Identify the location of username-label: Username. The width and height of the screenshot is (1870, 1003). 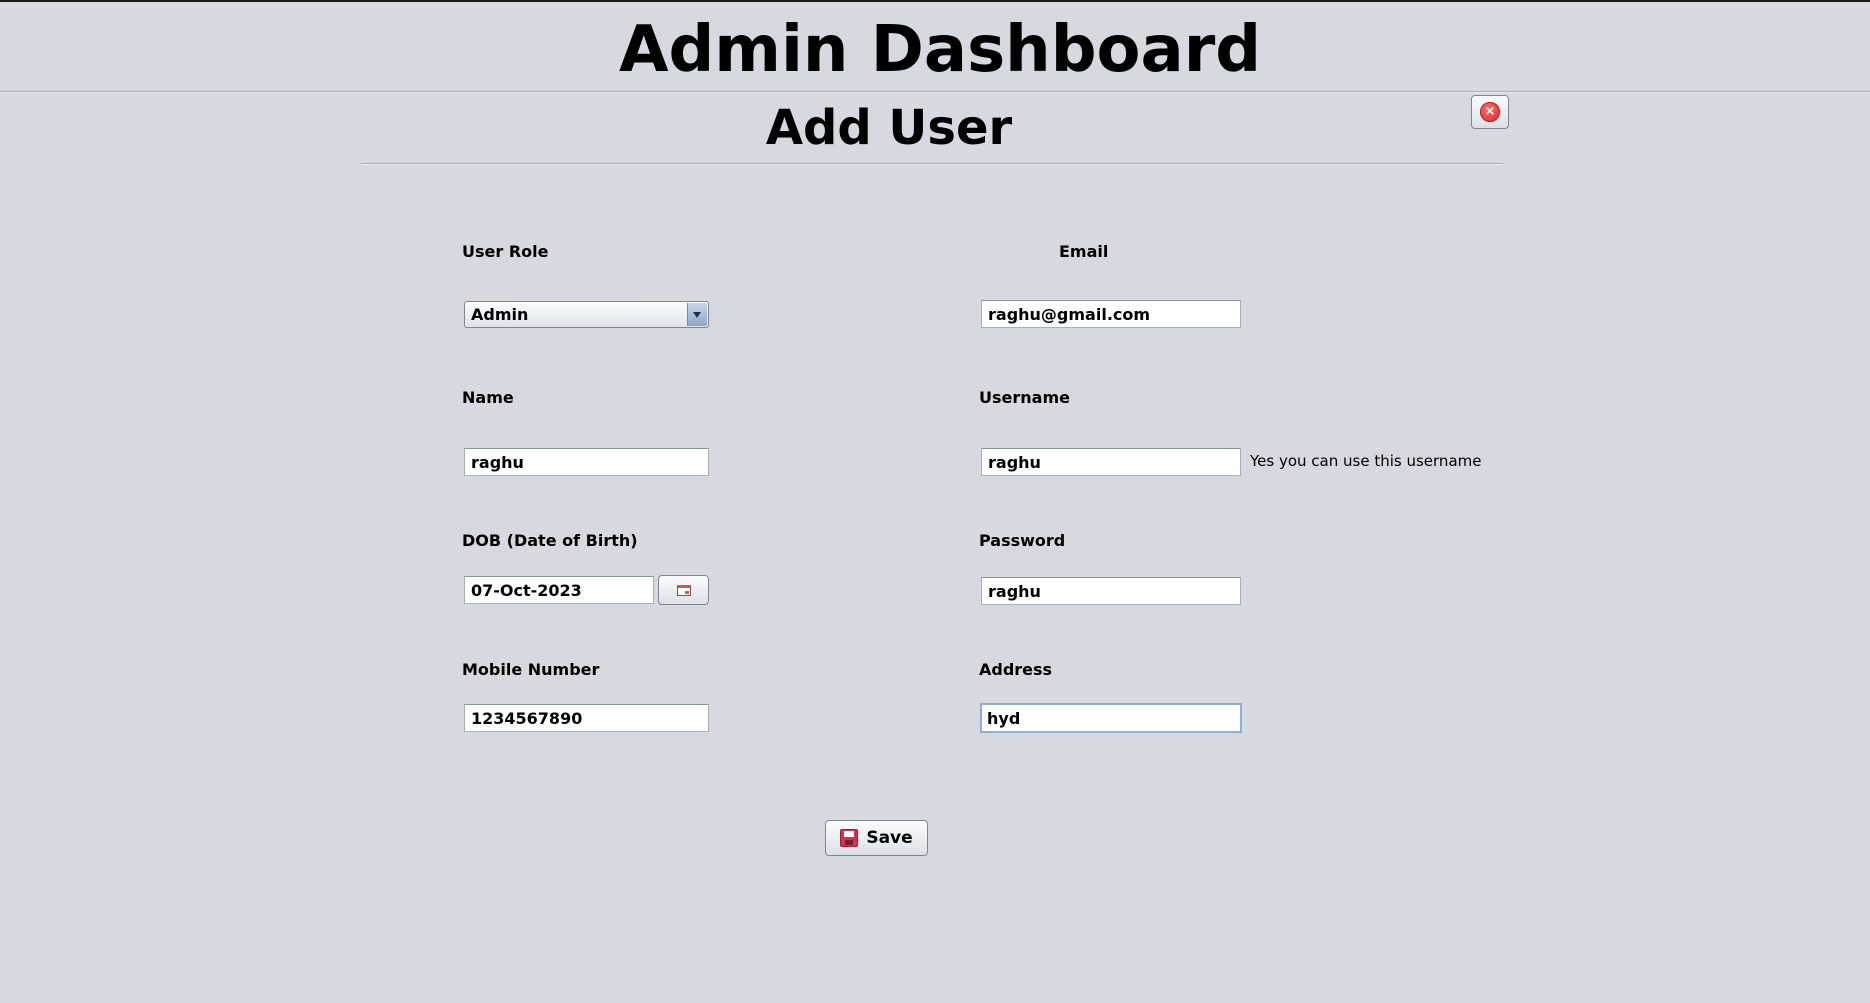
(1024, 397).